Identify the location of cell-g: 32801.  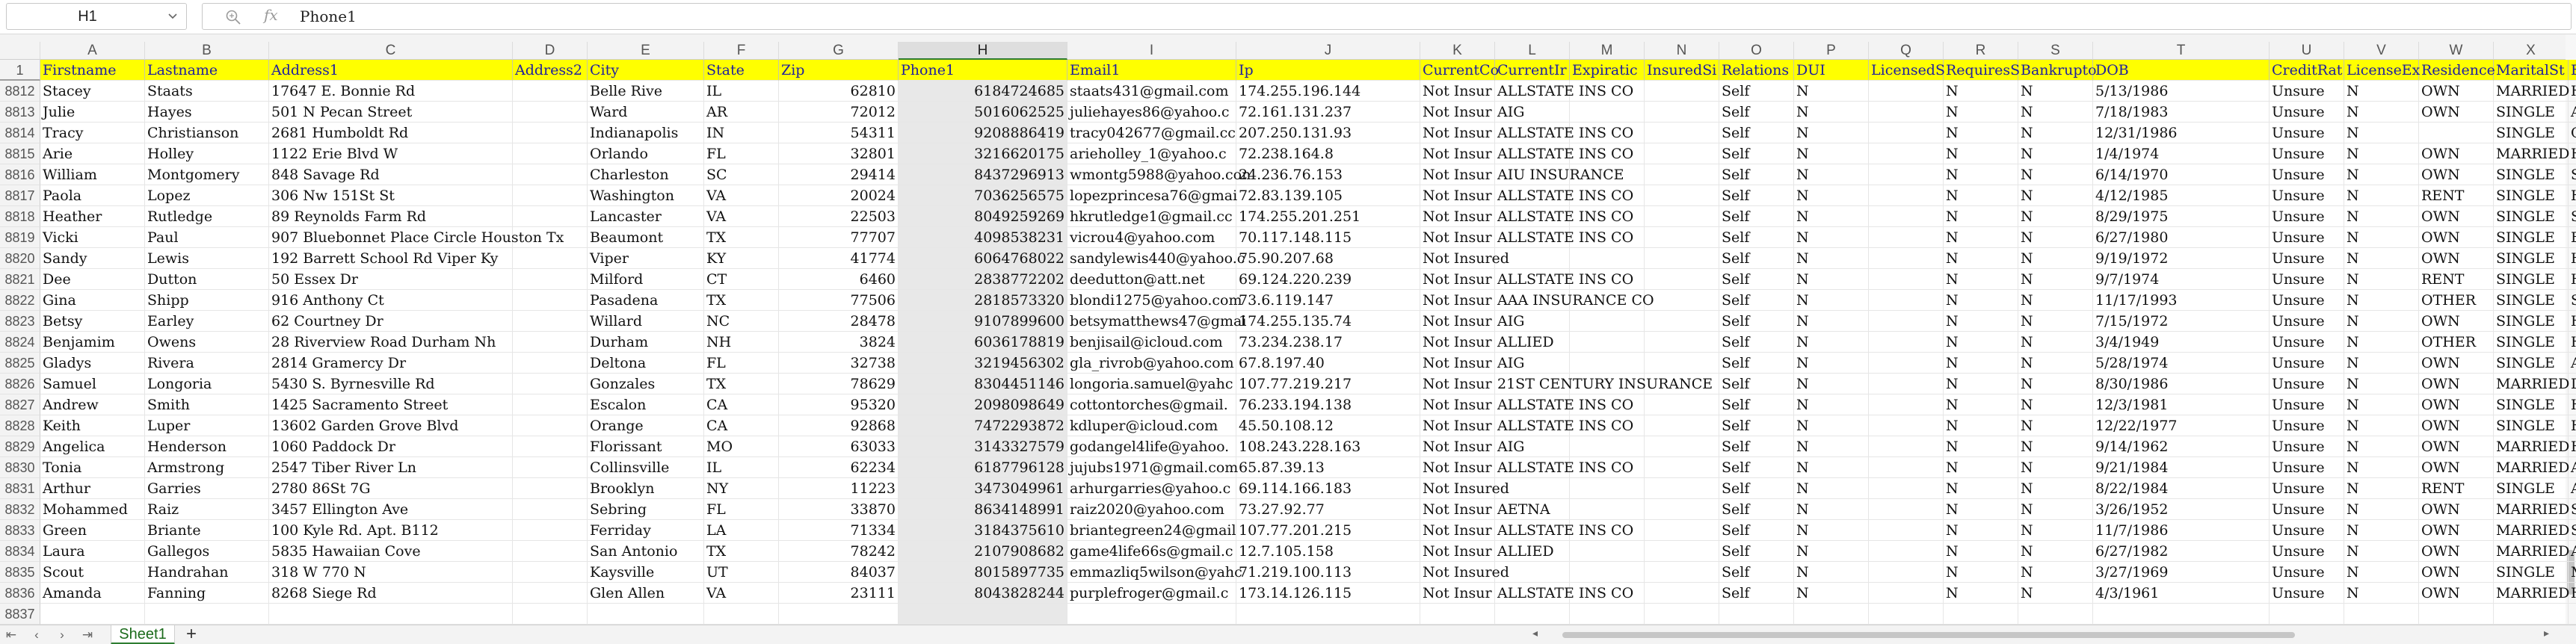
(839, 153).